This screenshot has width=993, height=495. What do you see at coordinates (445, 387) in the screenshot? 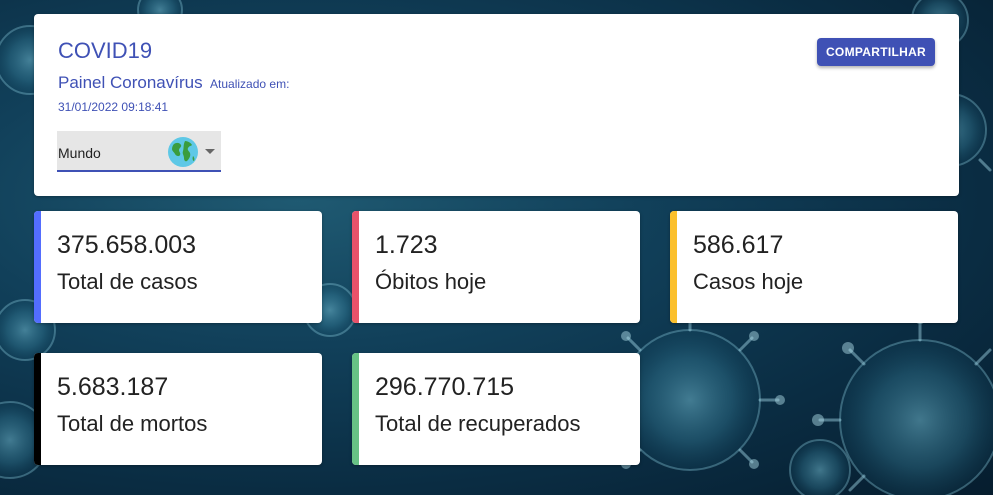
I see `stat-value: 296.770.715` at bounding box center [445, 387].